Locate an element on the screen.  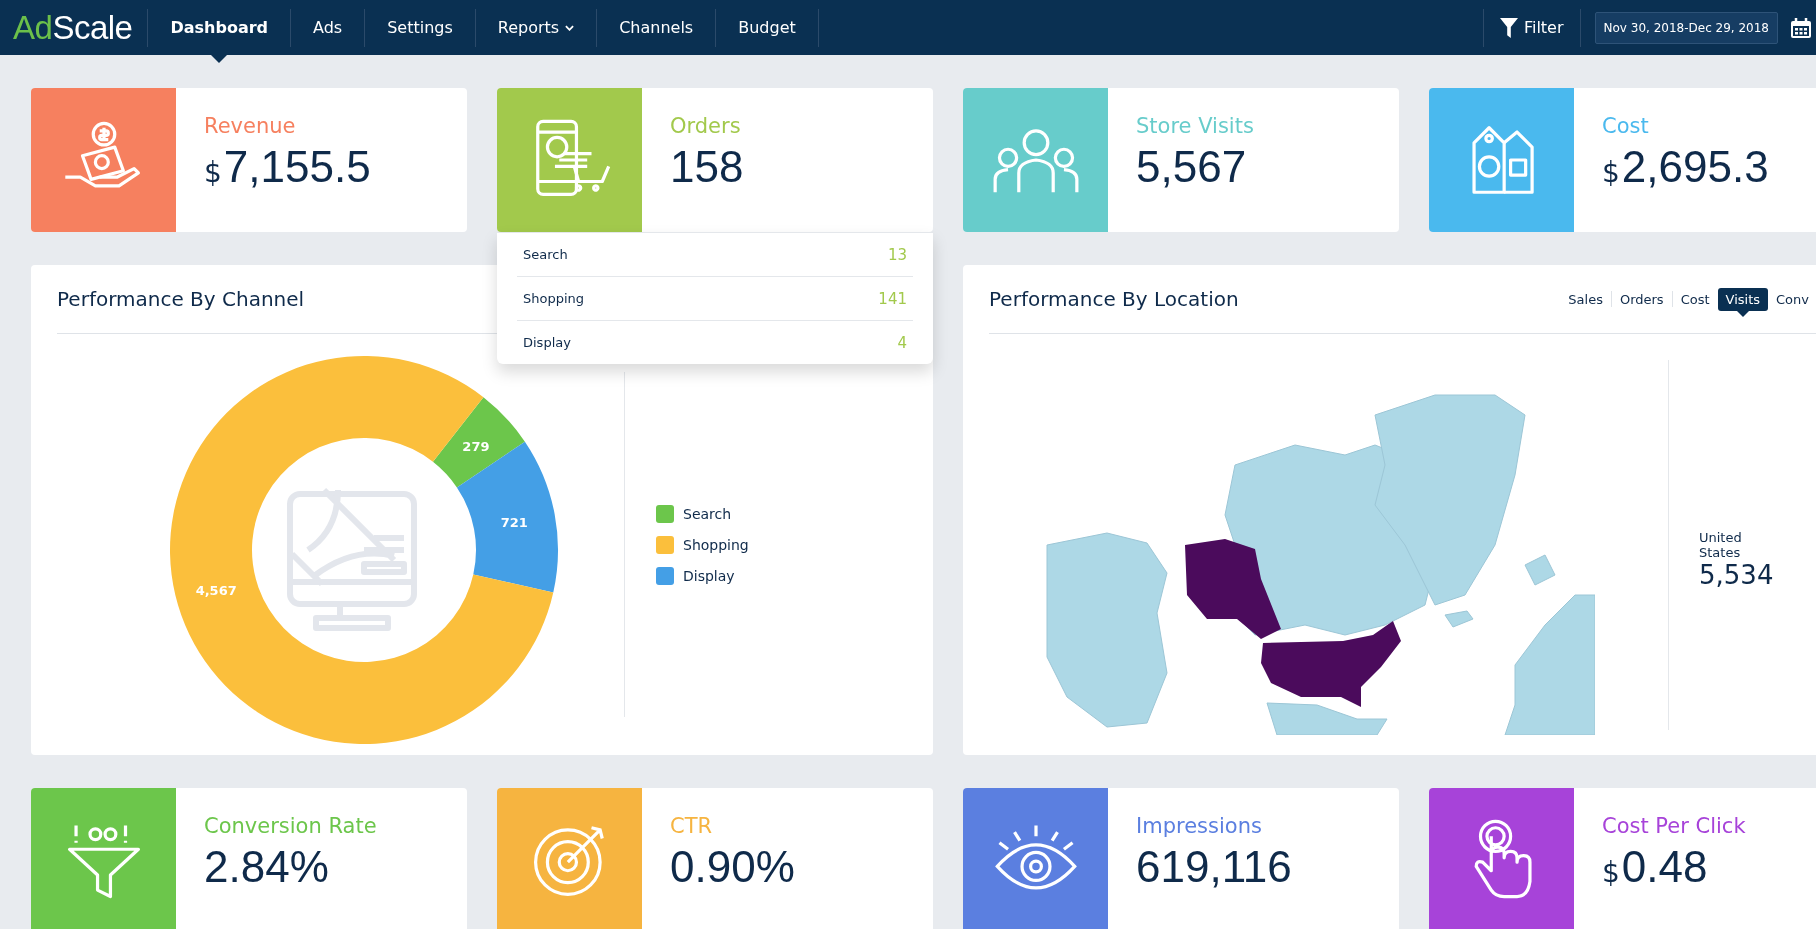
nav-link: Dashboard is located at coordinates (219, 31).